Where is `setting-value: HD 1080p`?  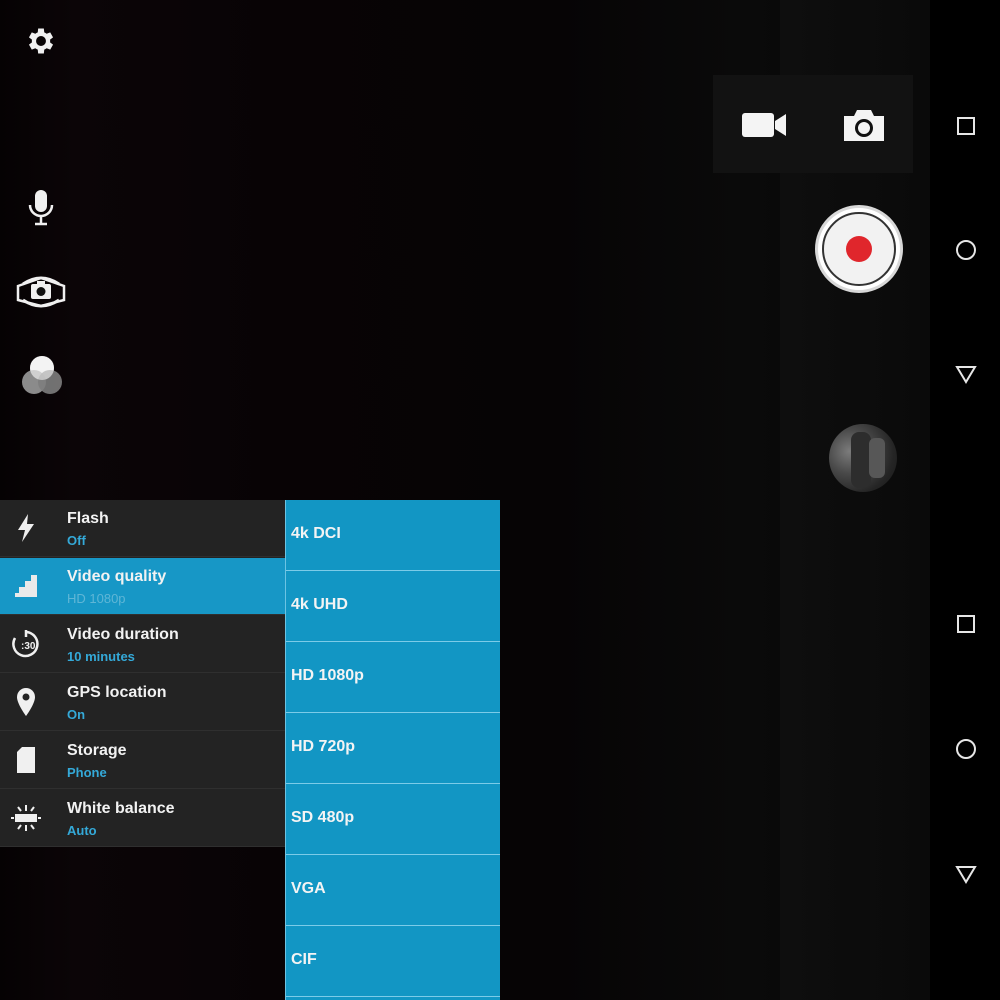 setting-value: HD 1080p is located at coordinates (96, 598).